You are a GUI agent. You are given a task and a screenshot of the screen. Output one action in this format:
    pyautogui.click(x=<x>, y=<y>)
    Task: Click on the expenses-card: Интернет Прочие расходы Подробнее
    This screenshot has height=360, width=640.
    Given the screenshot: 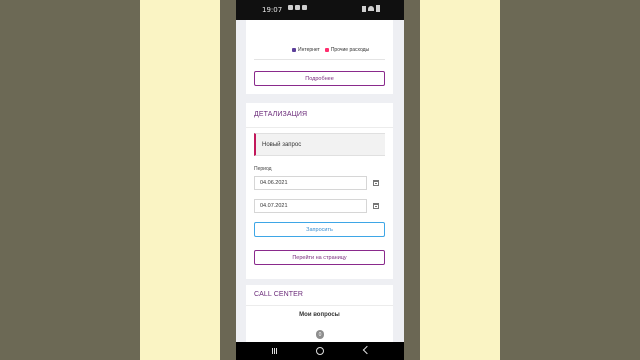 What is the action you would take?
    pyautogui.click(x=319, y=57)
    